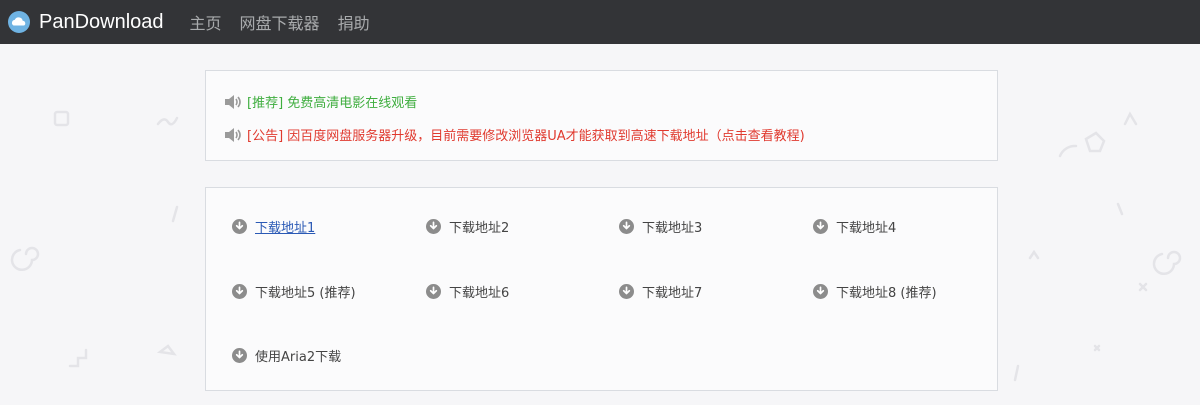  I want to click on nav-link-home: 主页, so click(206, 22).